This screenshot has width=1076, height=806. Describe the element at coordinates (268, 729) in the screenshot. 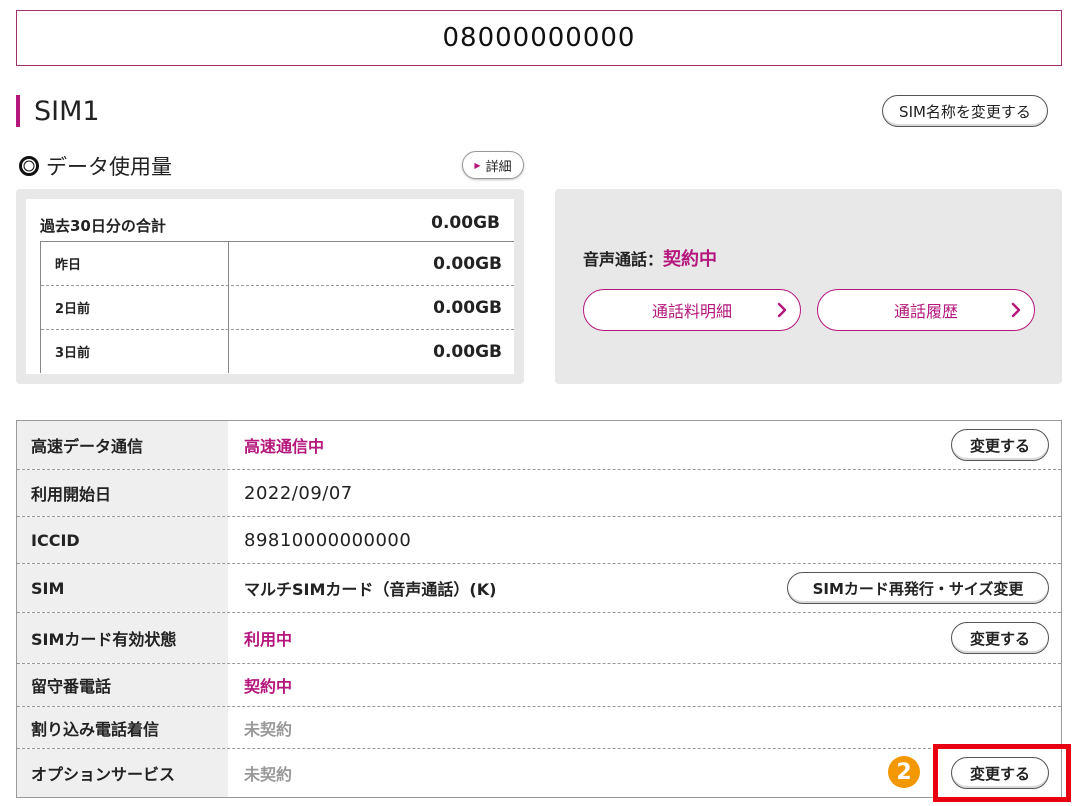

I see `call-waiting-value: 未契約` at that location.